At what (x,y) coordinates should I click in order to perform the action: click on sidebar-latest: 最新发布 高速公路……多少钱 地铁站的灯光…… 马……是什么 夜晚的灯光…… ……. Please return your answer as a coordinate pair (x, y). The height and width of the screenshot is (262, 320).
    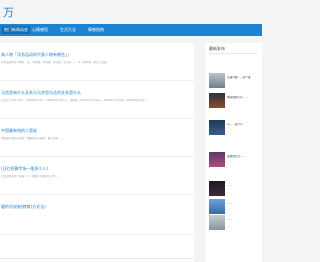
    Looking at the image, I should click on (233, 152).